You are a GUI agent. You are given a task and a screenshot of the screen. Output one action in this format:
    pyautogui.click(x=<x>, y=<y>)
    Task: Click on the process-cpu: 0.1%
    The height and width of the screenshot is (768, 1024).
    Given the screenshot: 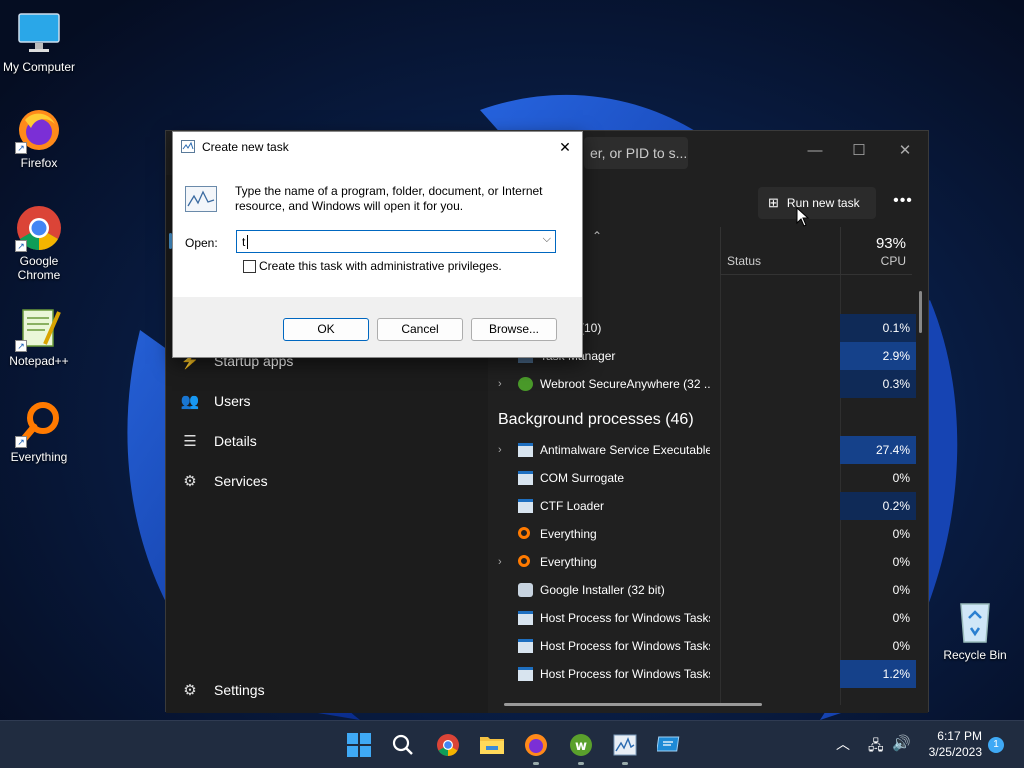 What is the action you would take?
    pyautogui.click(x=878, y=328)
    